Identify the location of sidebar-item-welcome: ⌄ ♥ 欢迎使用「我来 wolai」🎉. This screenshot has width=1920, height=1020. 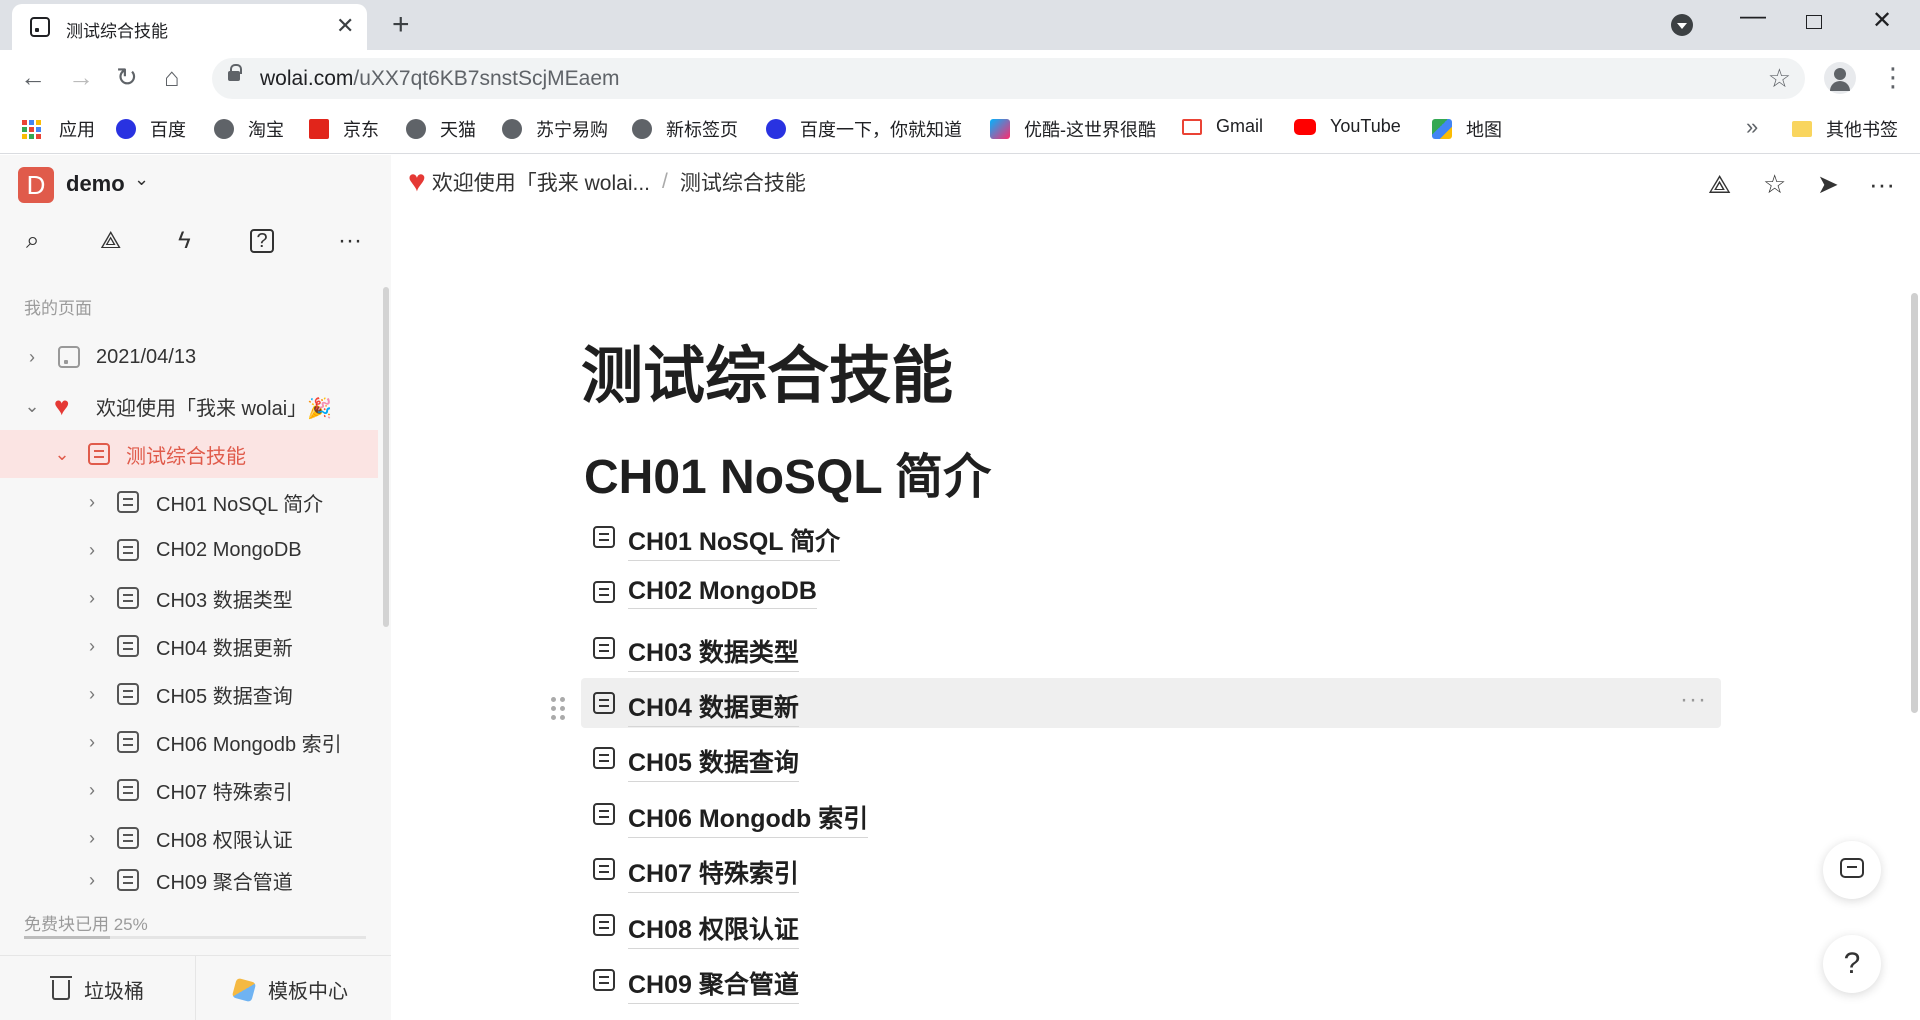
(189, 406).